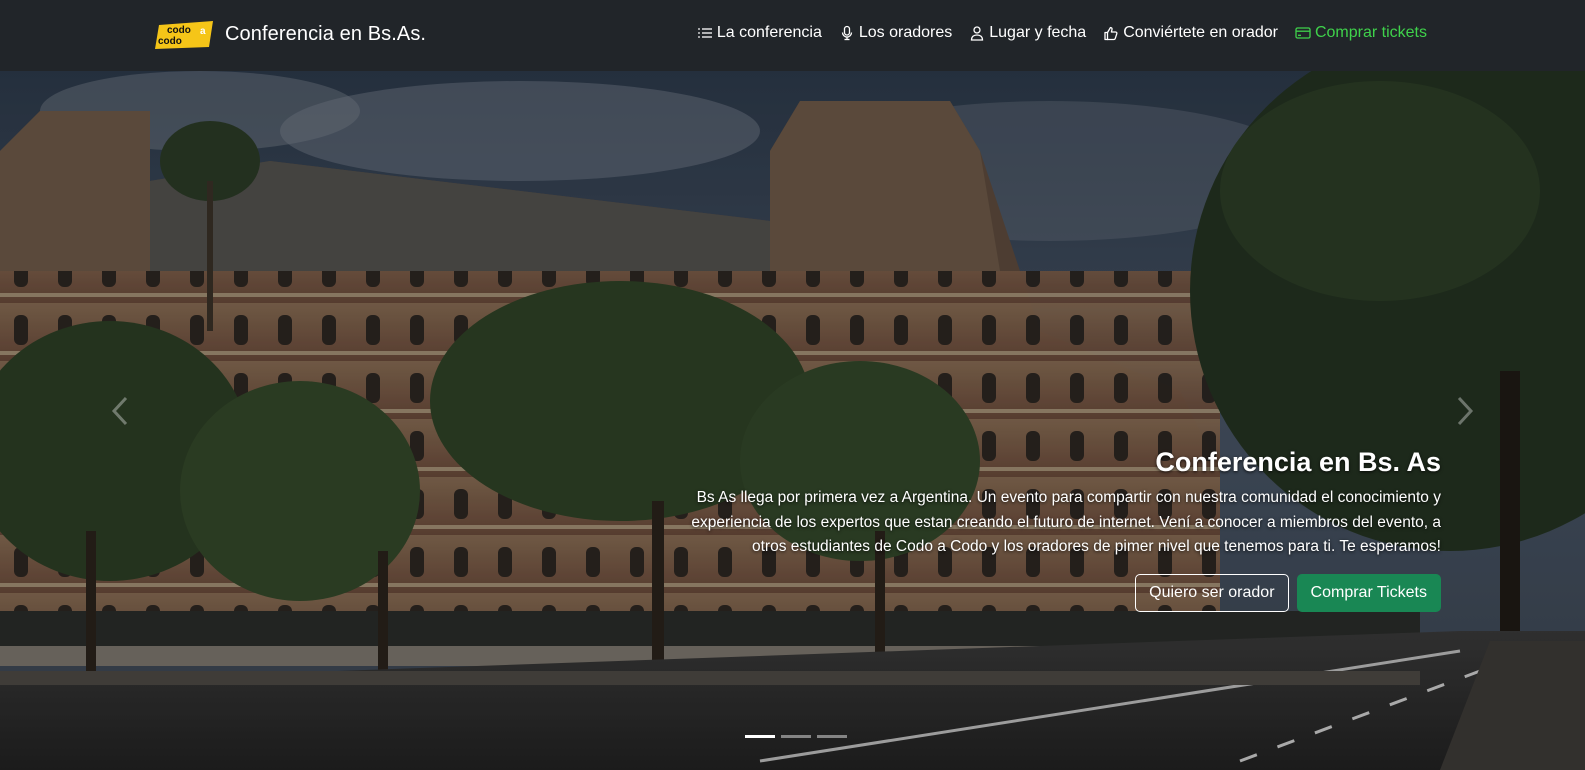 The width and height of the screenshot is (1585, 770). What do you see at coordinates (1370, 32) in the screenshot?
I see `nav-label: Comprar tickets` at bounding box center [1370, 32].